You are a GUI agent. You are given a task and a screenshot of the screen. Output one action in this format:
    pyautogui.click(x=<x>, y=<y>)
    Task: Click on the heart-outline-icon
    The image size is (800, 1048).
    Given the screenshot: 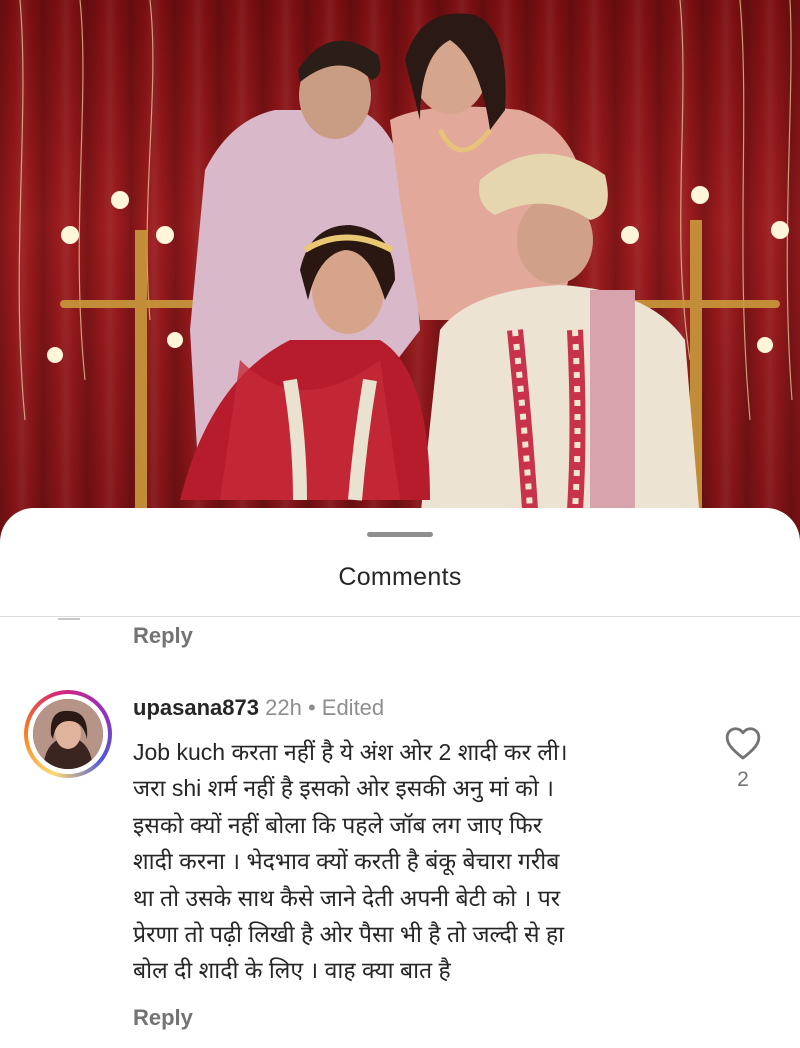 What is the action you would take?
    pyautogui.click(x=743, y=743)
    